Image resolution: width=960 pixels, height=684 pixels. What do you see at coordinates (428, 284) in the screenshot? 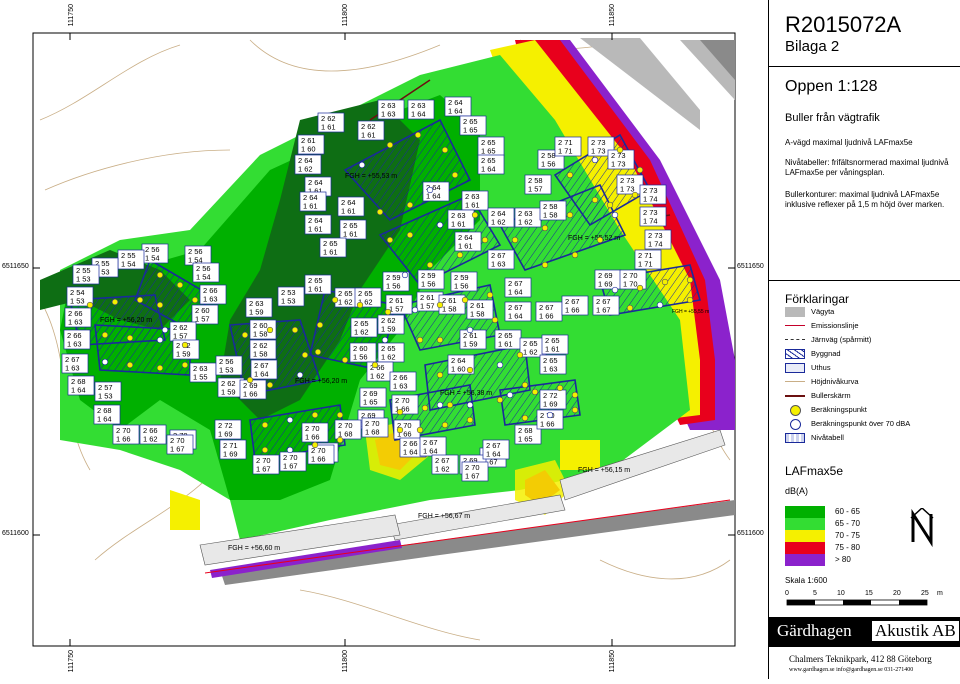
I see `level-value: 1 56` at bounding box center [428, 284].